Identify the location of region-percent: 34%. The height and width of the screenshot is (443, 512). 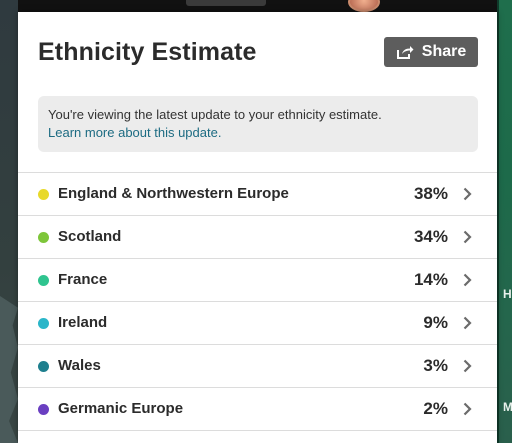
(430, 236).